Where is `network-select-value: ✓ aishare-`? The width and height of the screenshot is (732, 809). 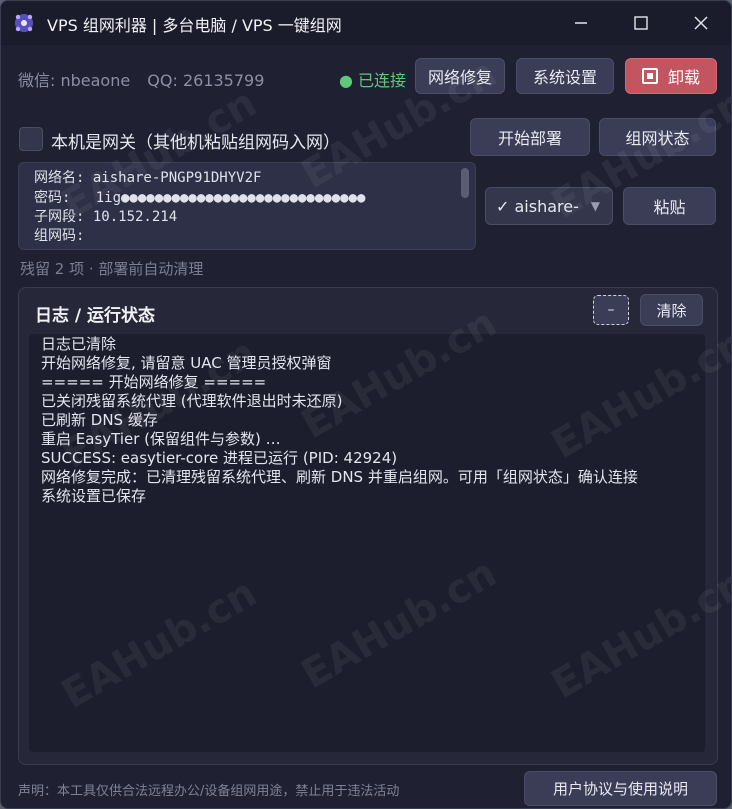 network-select-value: ✓ aishare- is located at coordinates (537, 206).